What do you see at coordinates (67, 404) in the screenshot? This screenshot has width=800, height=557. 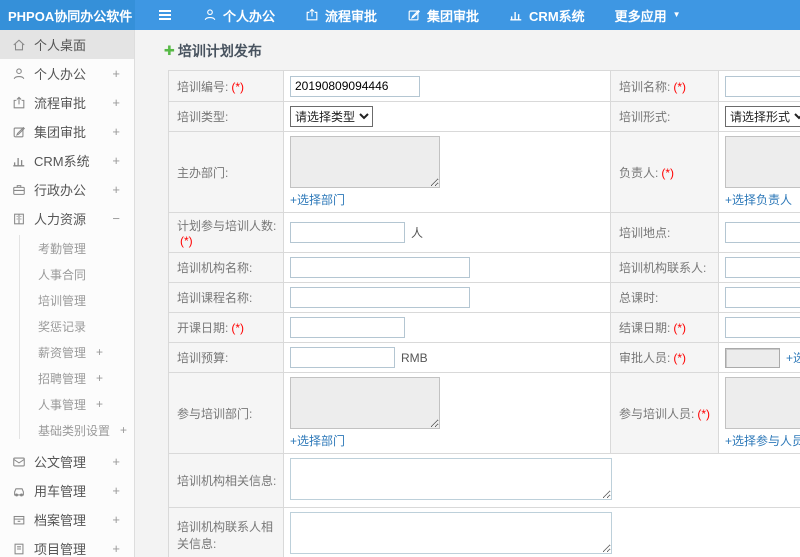 I see `sidebar-subitem-personnel: 人事管理 +` at bounding box center [67, 404].